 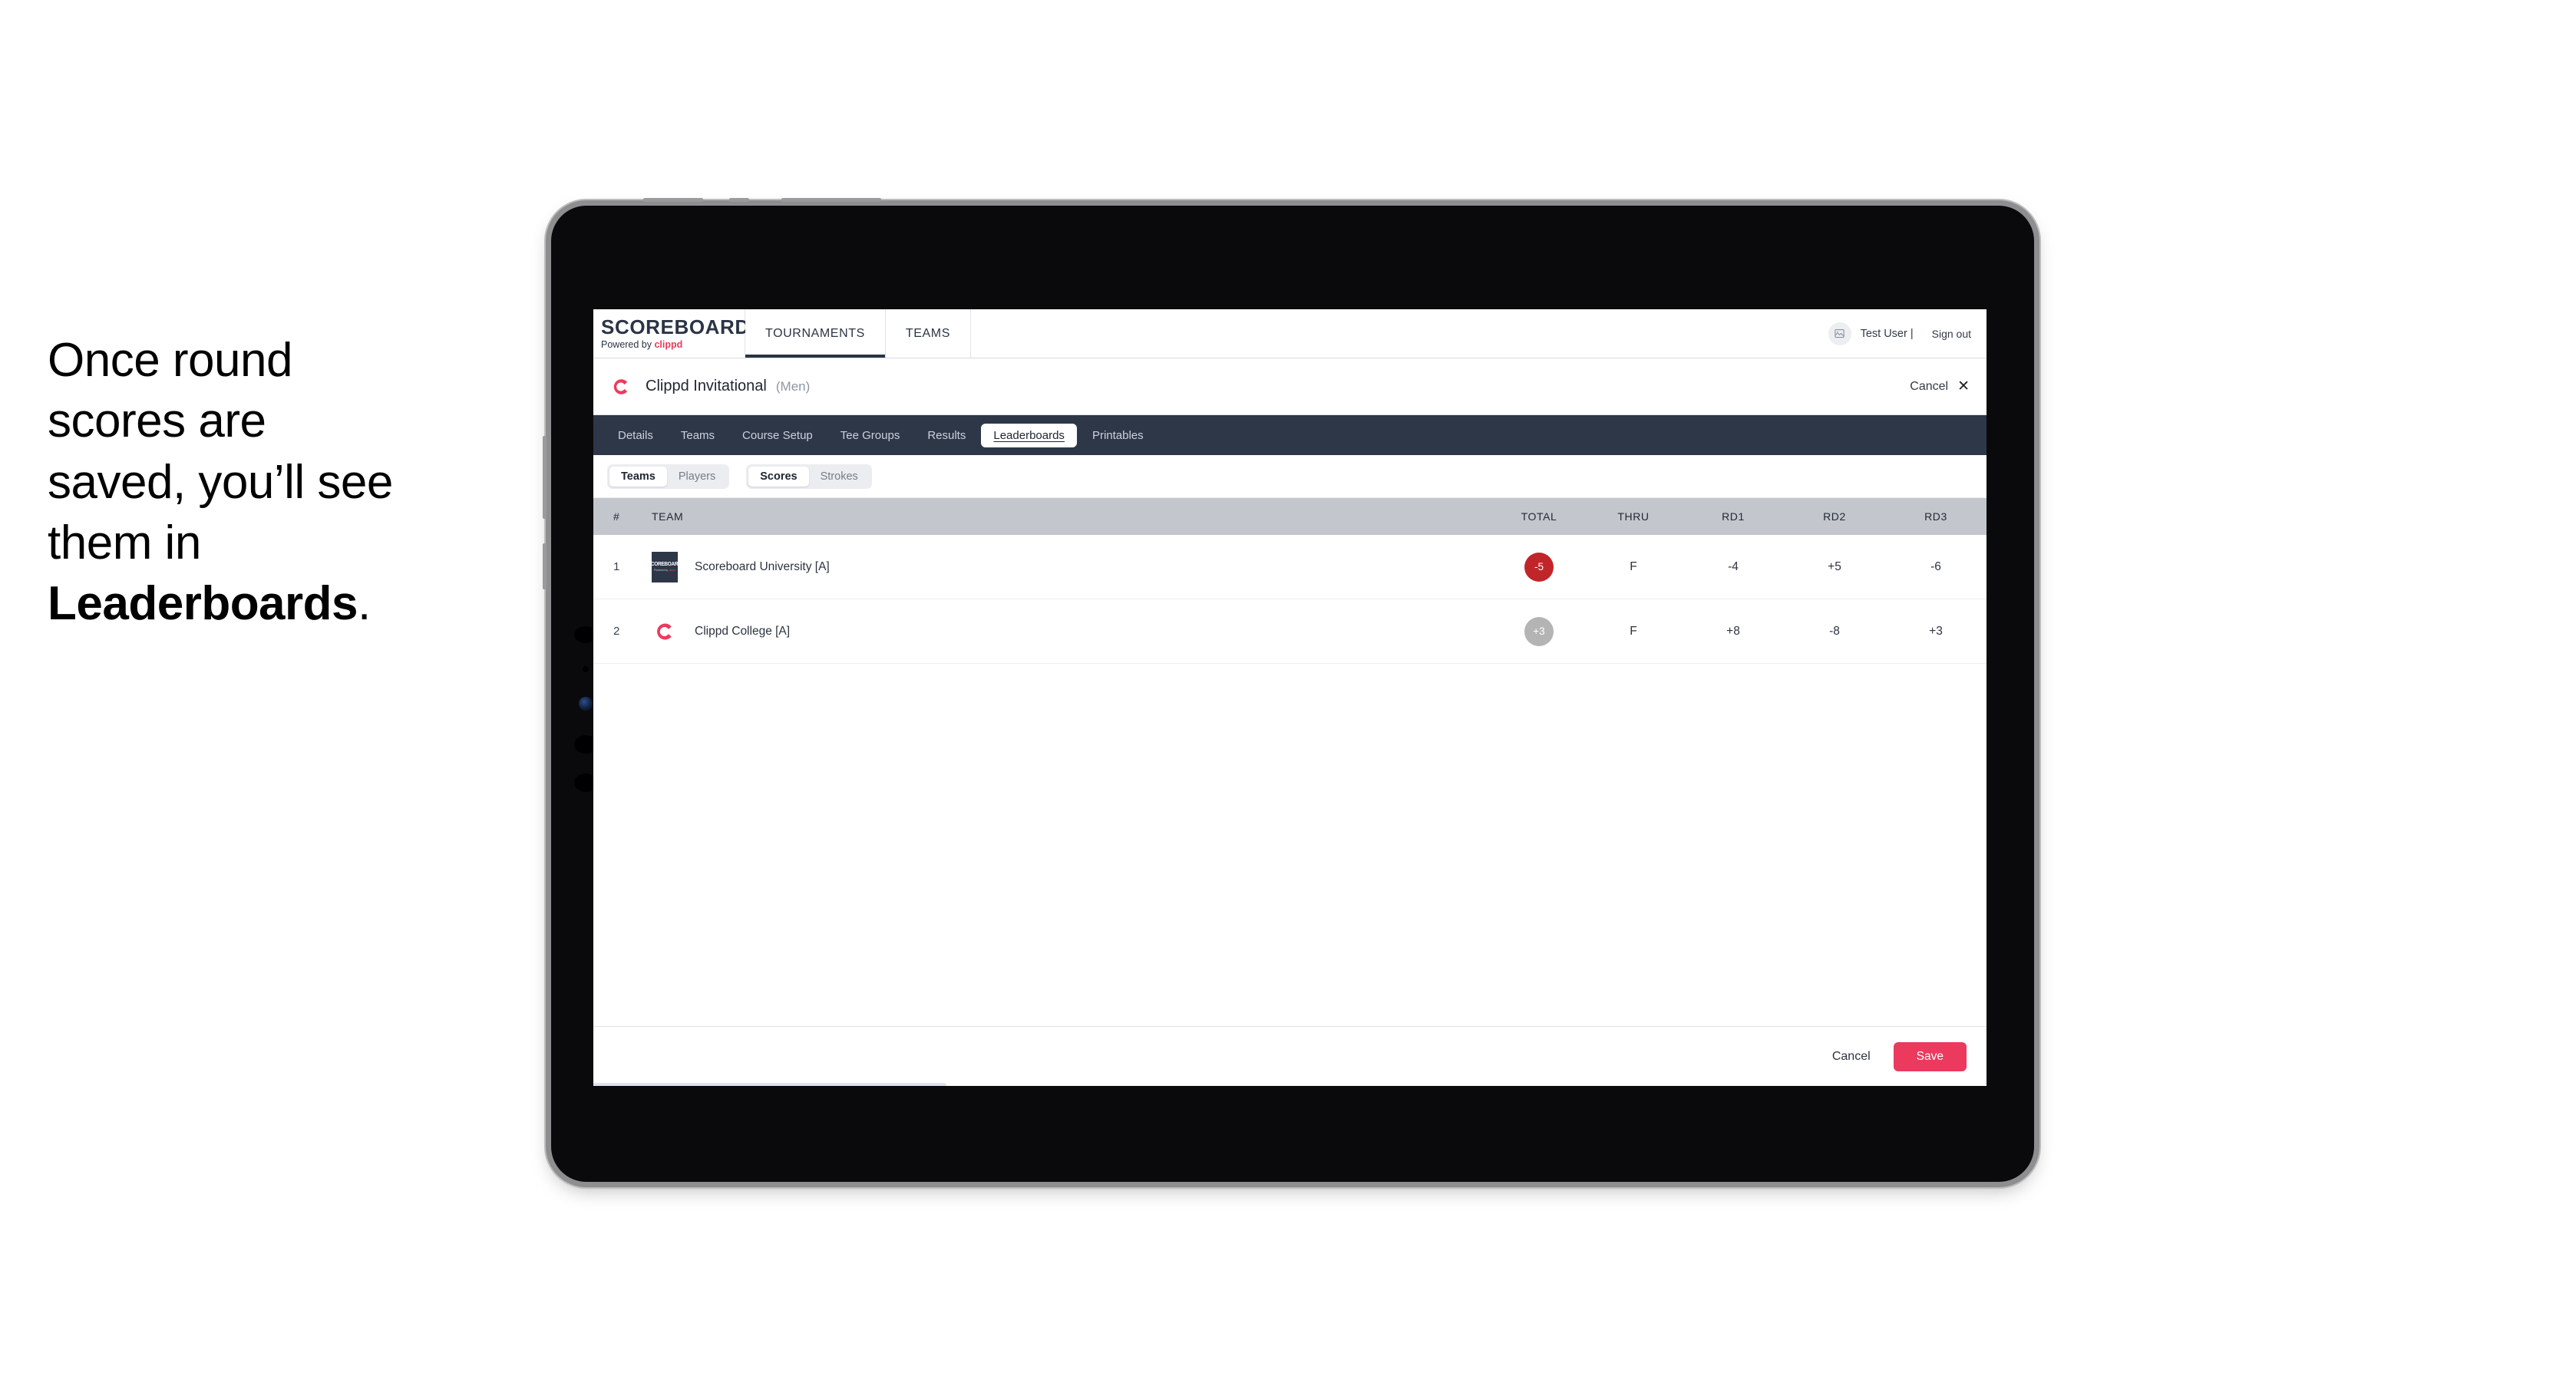 I want to click on toggle-players: Players, so click(x=697, y=477).